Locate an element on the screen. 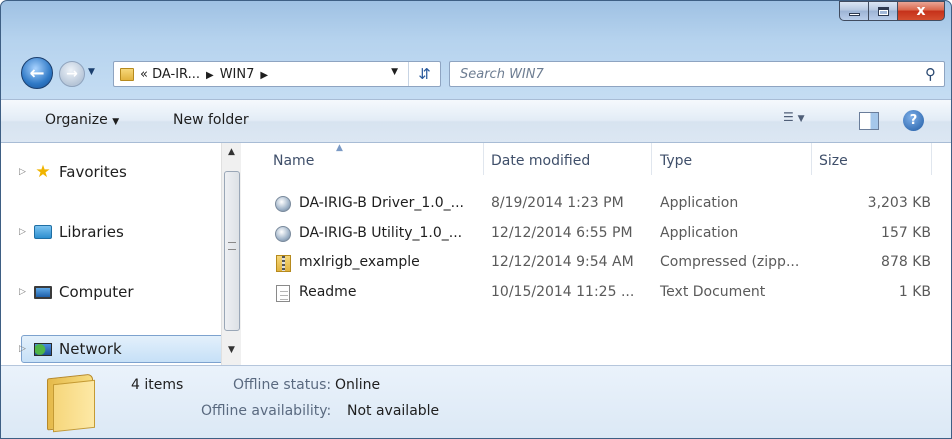  address-dropdown-icon: ▼ is located at coordinates (394, 72).